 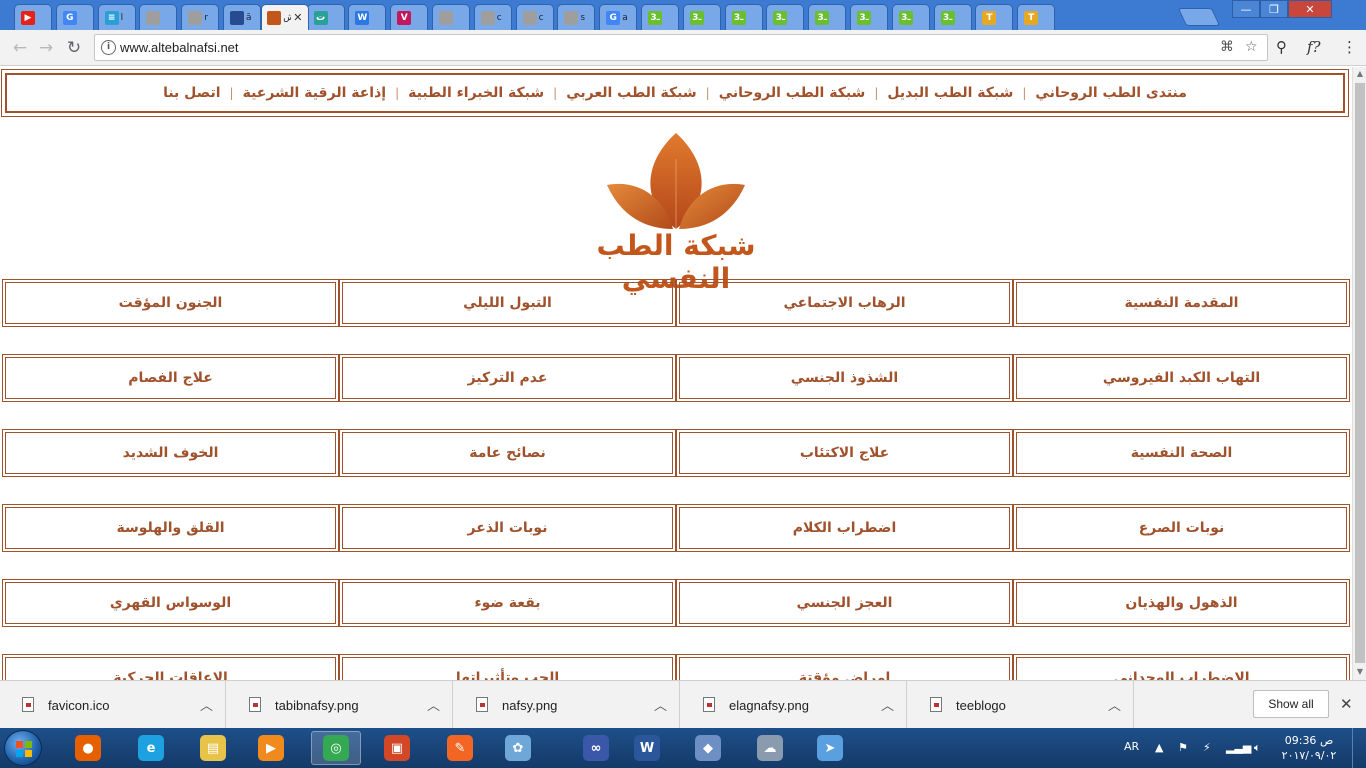 I want to click on taskbar-app: ▤, so click(x=213, y=748).